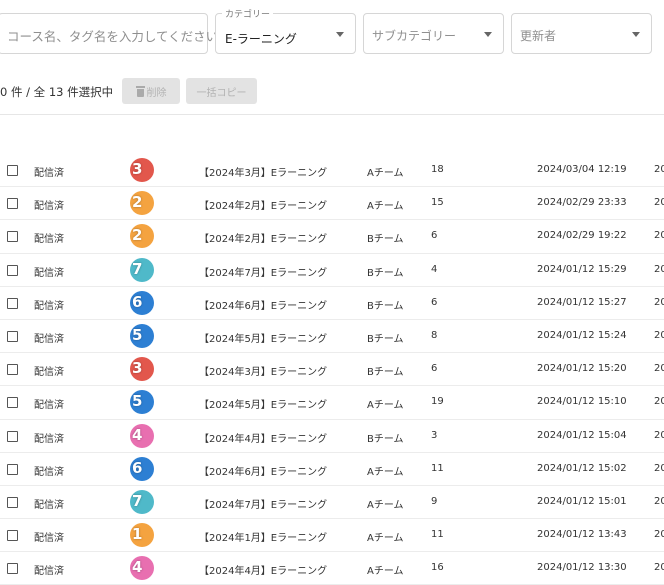 The width and height of the screenshot is (664, 585). What do you see at coordinates (261, 39) in the screenshot?
I see `category-value: E-ラーニング` at bounding box center [261, 39].